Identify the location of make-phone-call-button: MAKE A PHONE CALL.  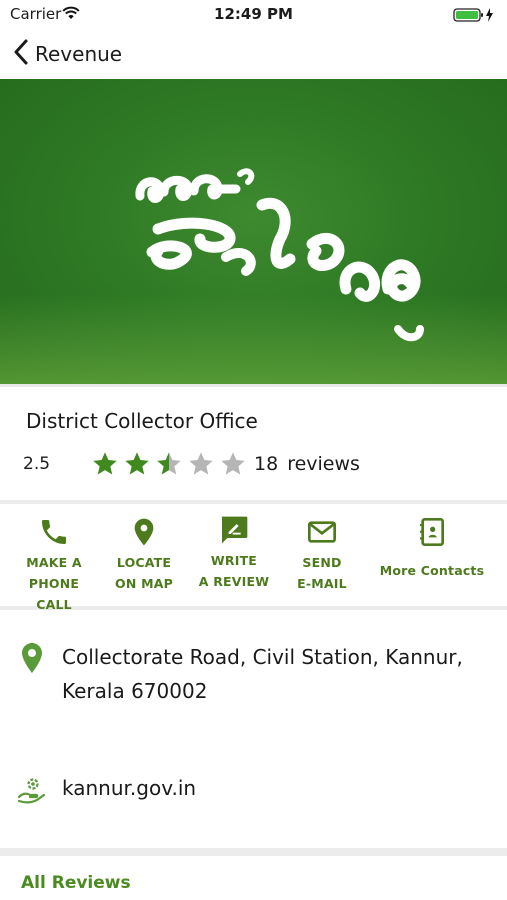
(54, 565).